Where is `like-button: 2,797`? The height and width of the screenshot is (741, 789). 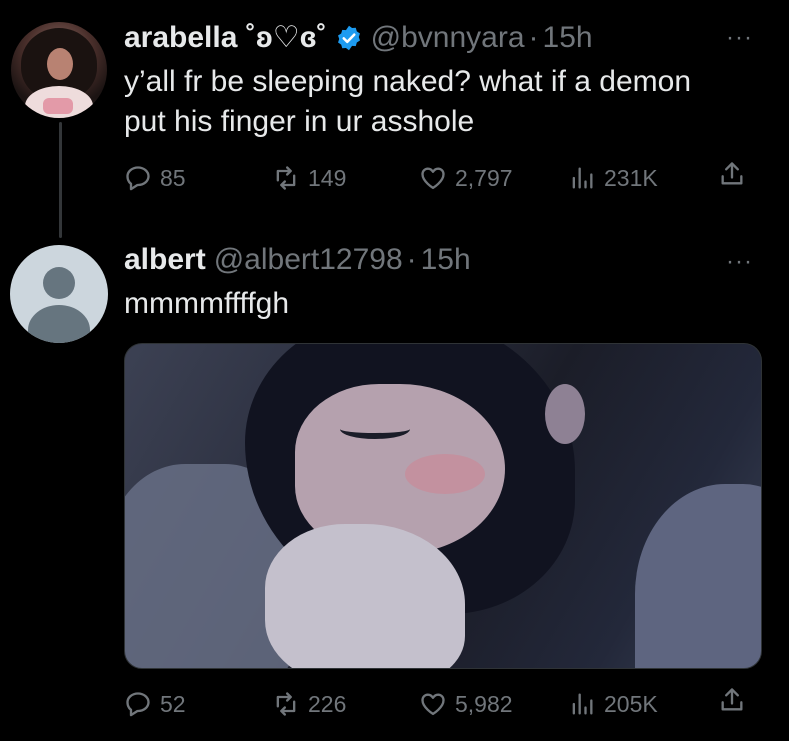
like-button: 2,797 is located at coordinates (466, 178).